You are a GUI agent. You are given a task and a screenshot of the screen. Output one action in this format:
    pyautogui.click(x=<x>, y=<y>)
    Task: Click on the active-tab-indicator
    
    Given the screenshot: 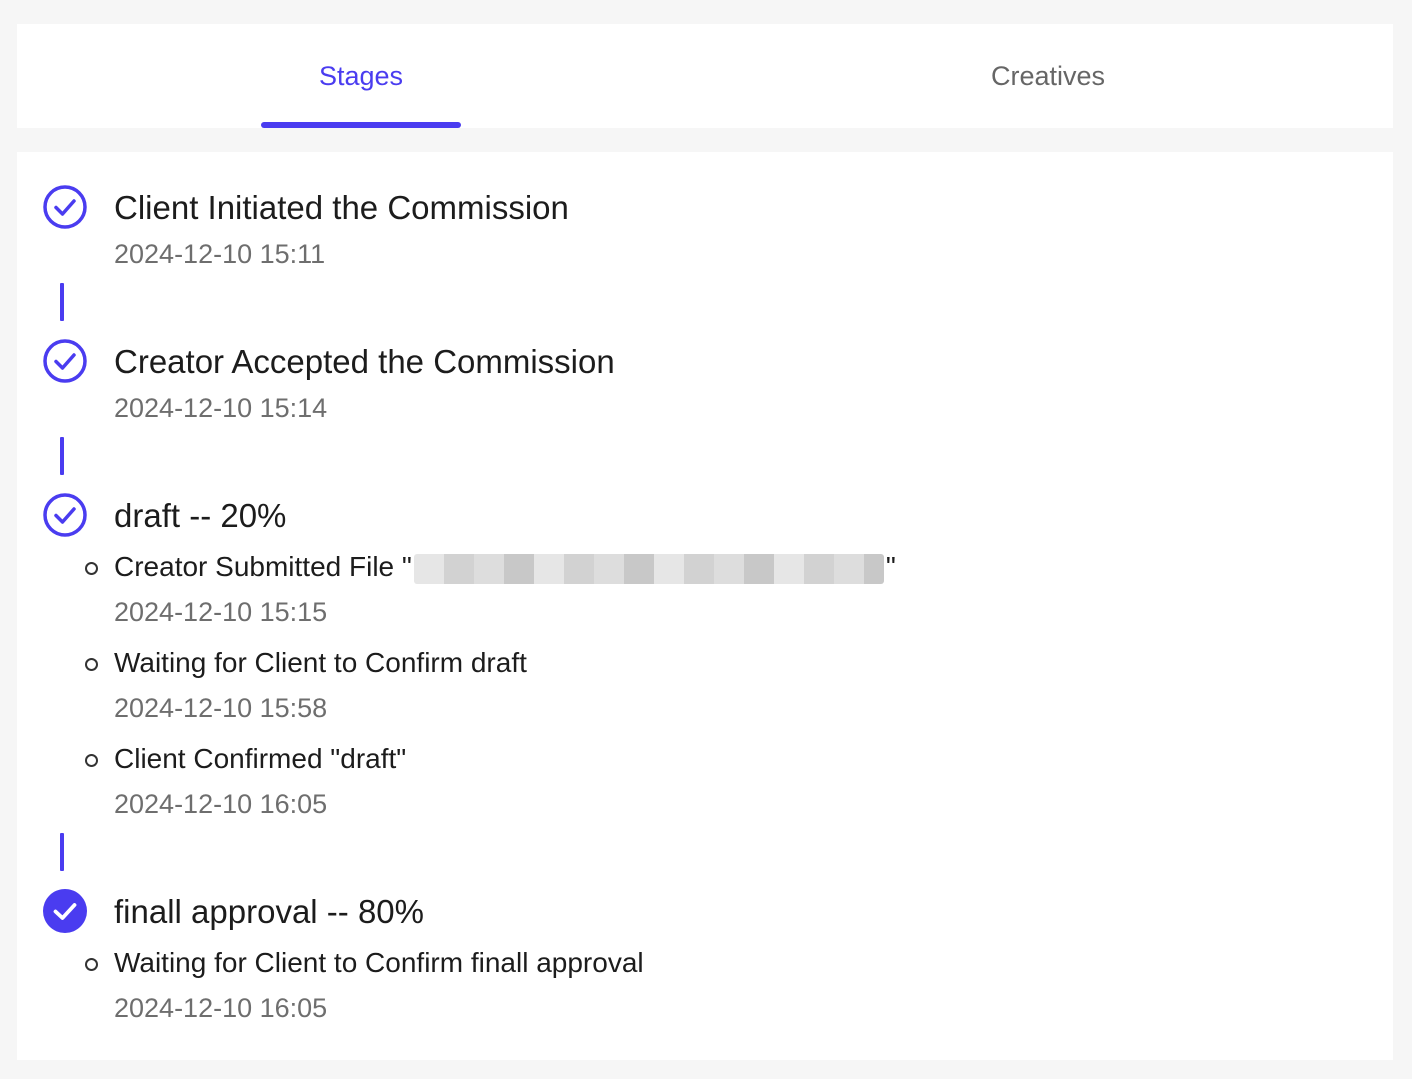 What is the action you would take?
    pyautogui.click(x=361, y=125)
    